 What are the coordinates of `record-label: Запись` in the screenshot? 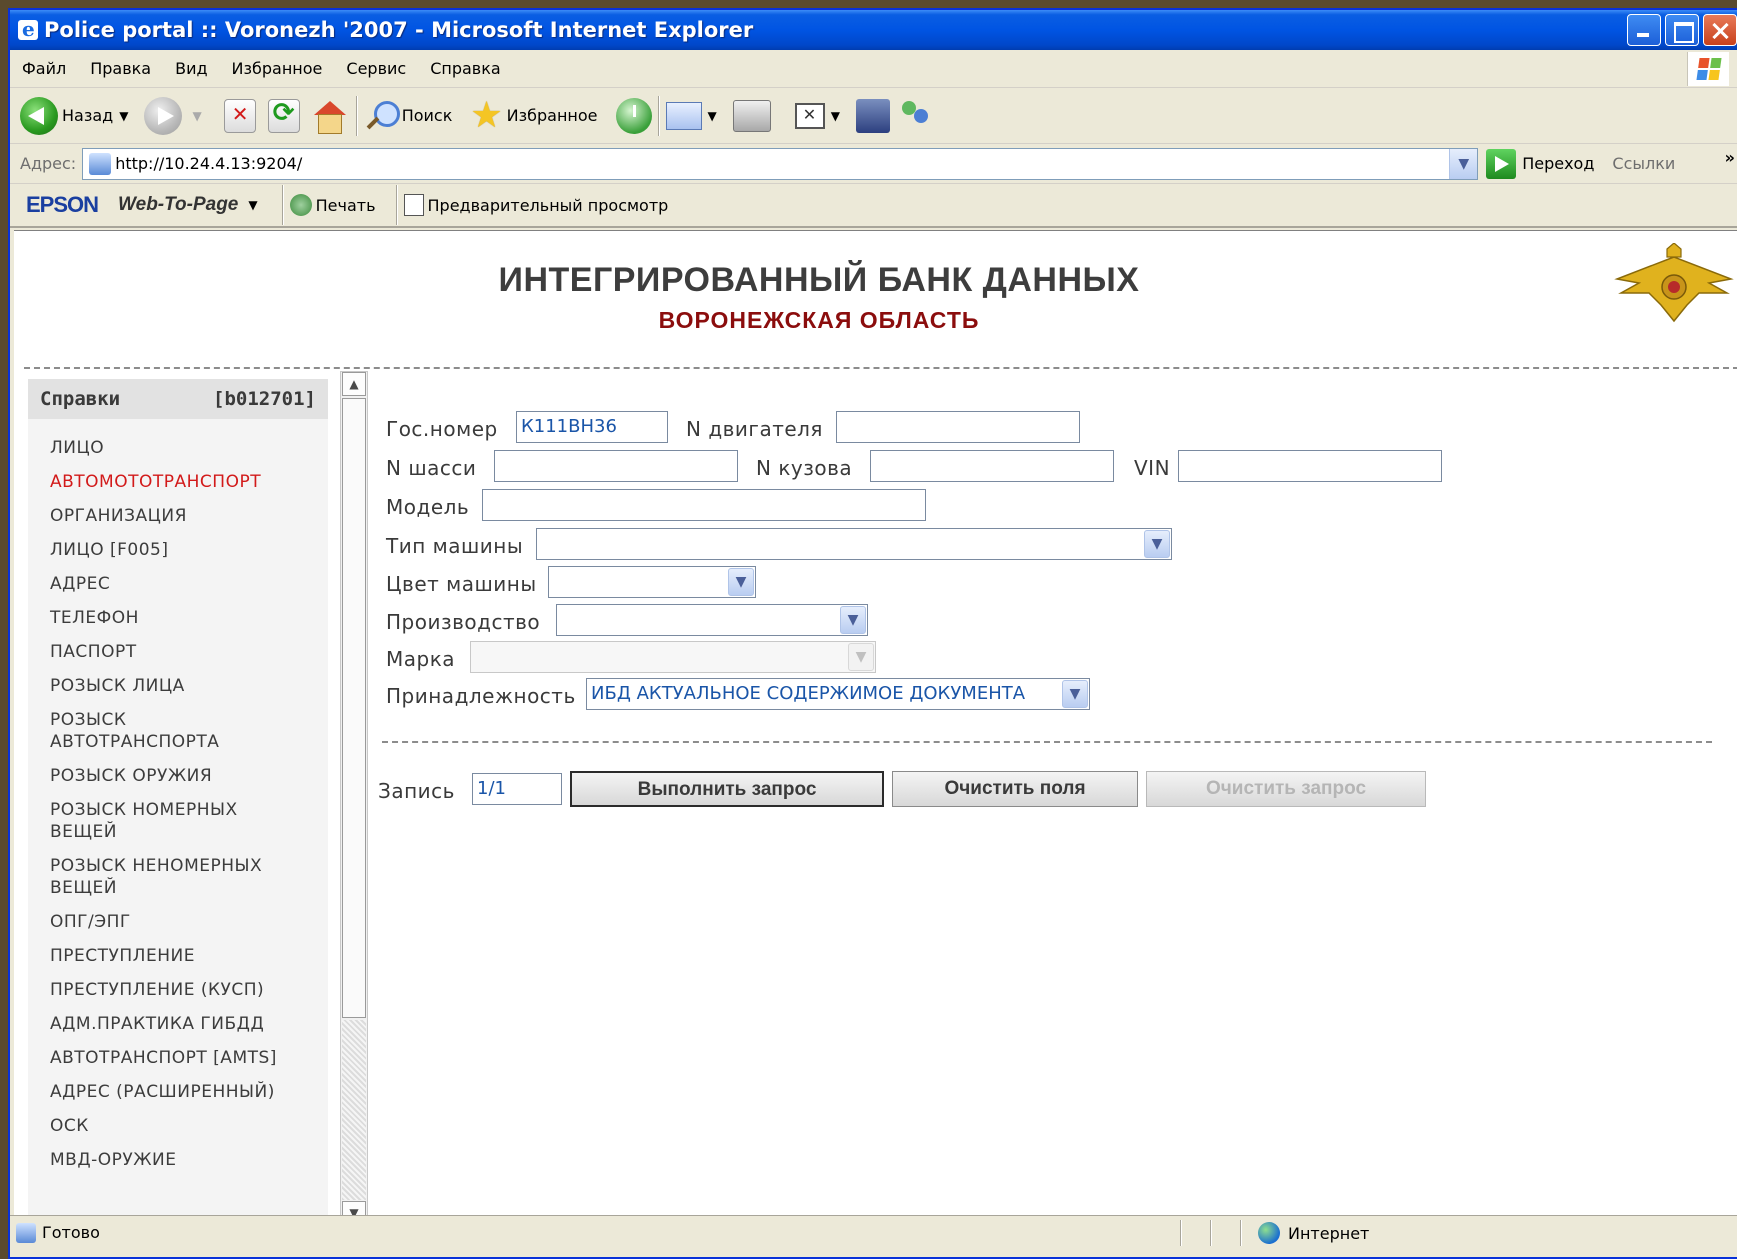 It's located at (416, 791).